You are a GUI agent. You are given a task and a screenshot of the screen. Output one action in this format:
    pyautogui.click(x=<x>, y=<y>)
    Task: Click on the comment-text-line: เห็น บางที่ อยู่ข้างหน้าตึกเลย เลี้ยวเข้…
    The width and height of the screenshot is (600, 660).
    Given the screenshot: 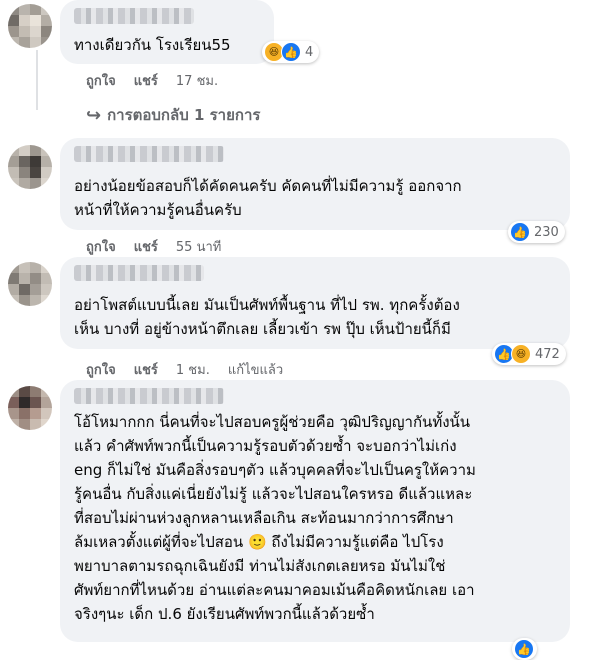 What is the action you would take?
    pyautogui.click(x=262, y=329)
    